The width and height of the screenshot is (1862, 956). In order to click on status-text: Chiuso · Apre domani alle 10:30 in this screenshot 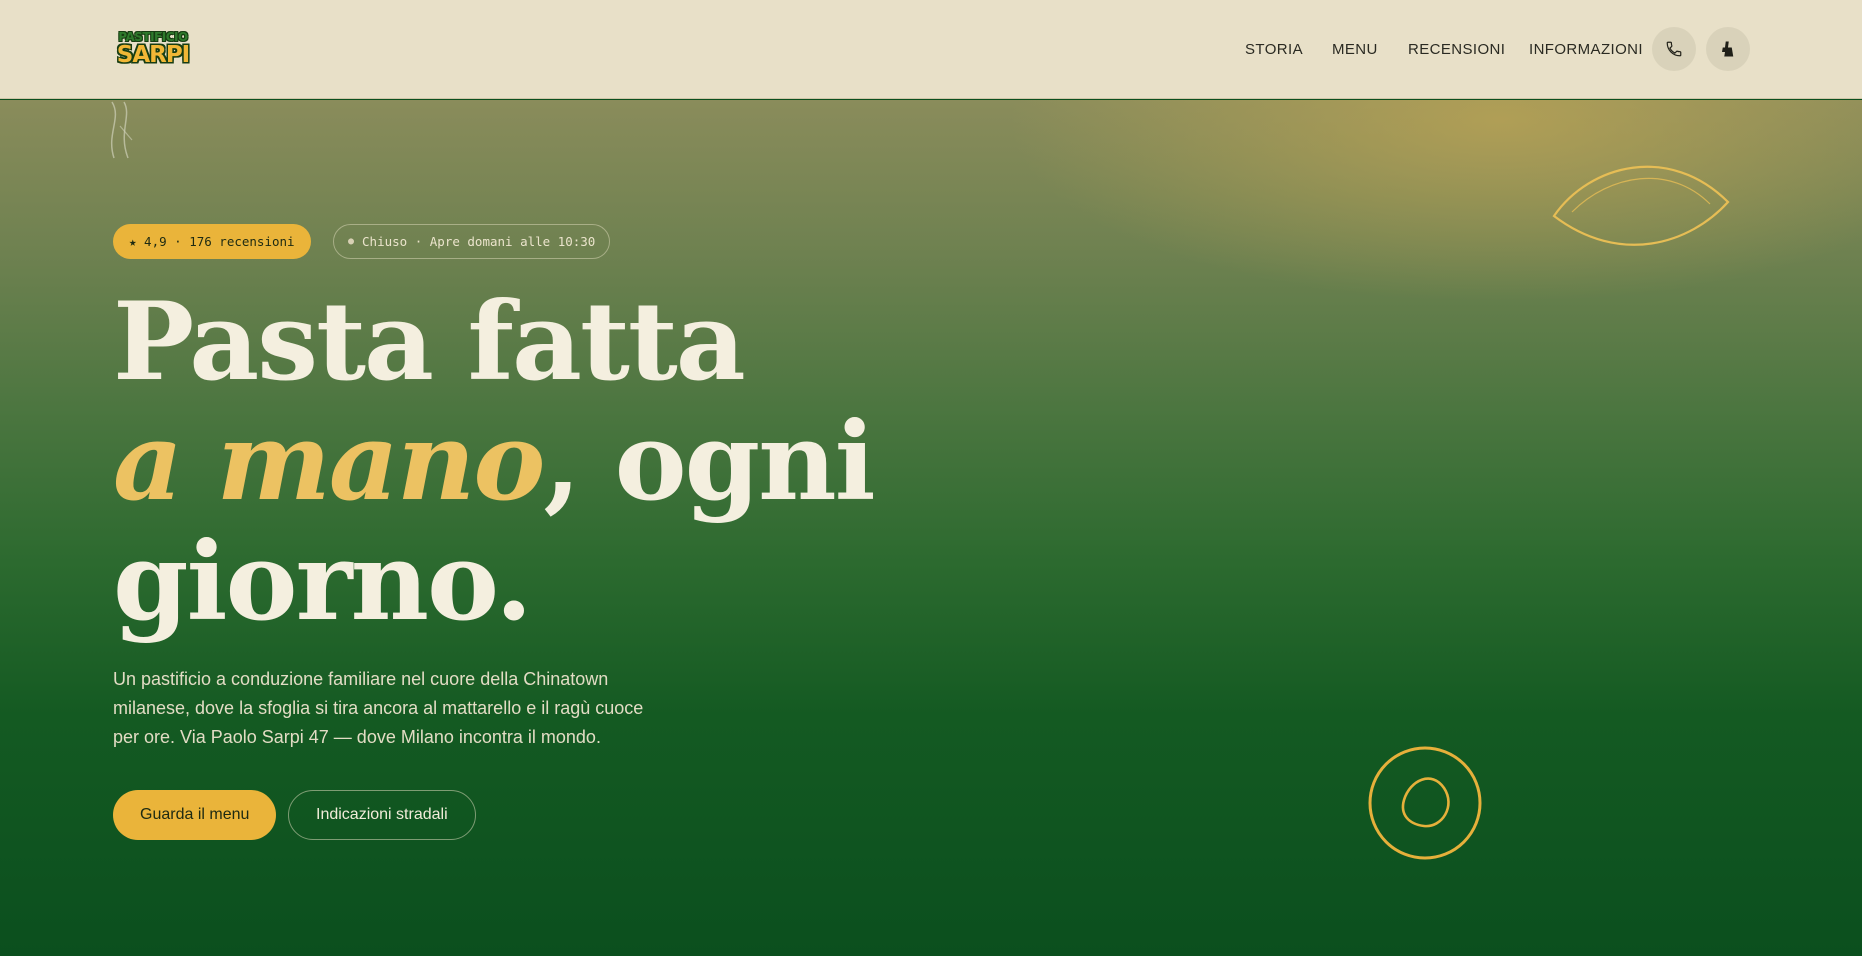, I will do `click(479, 241)`.